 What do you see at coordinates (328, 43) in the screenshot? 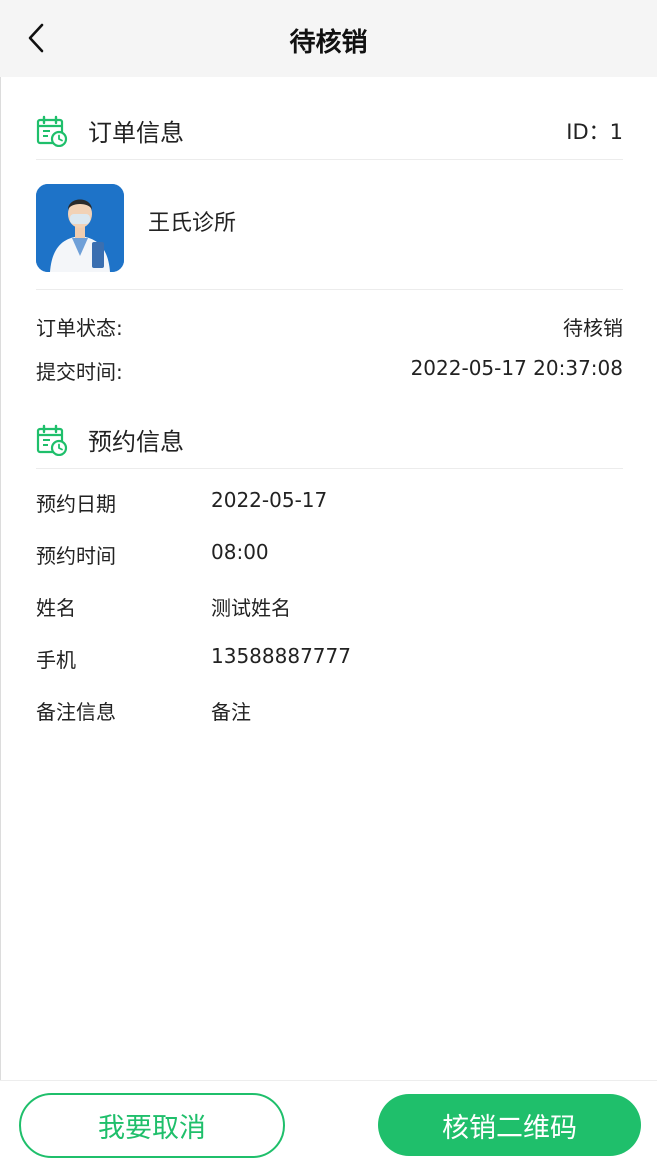
I see `page-title: 待核销` at bounding box center [328, 43].